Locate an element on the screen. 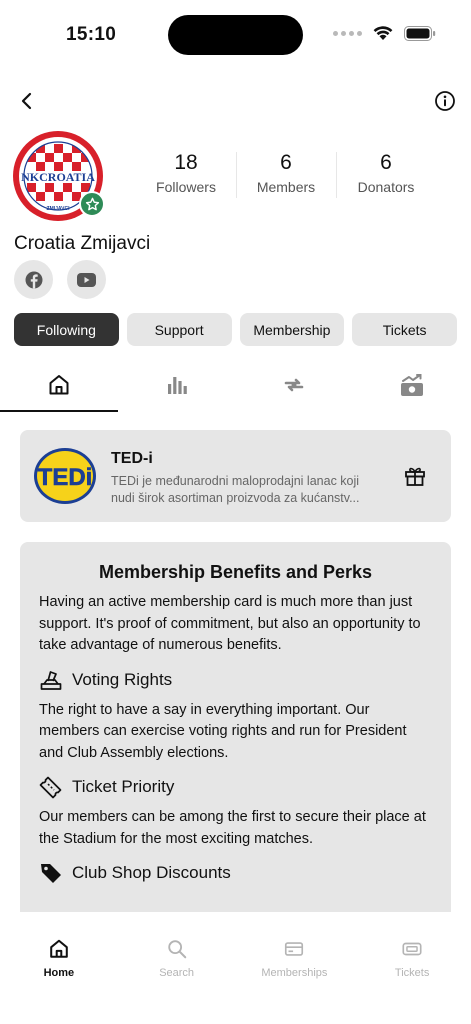  youtube-button is located at coordinates (86, 279).